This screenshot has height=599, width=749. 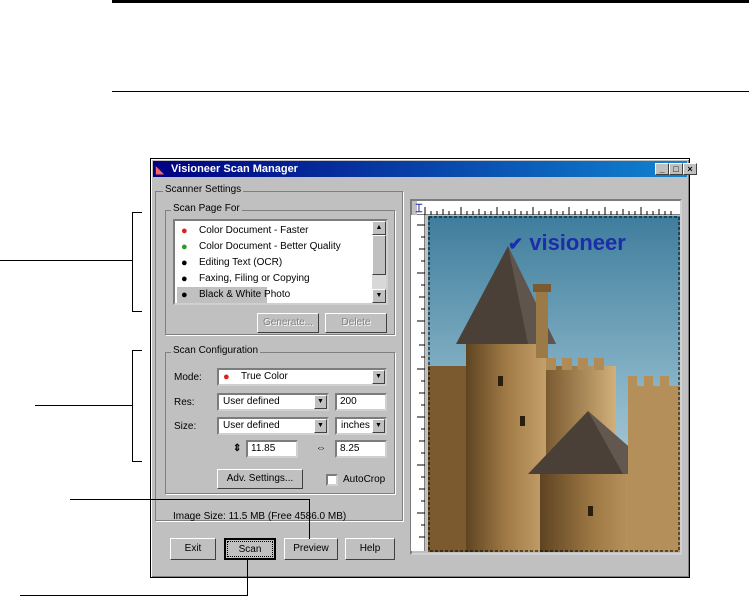 What do you see at coordinates (137, 311) in the screenshot?
I see `callout-bracket-1-bottom` at bounding box center [137, 311].